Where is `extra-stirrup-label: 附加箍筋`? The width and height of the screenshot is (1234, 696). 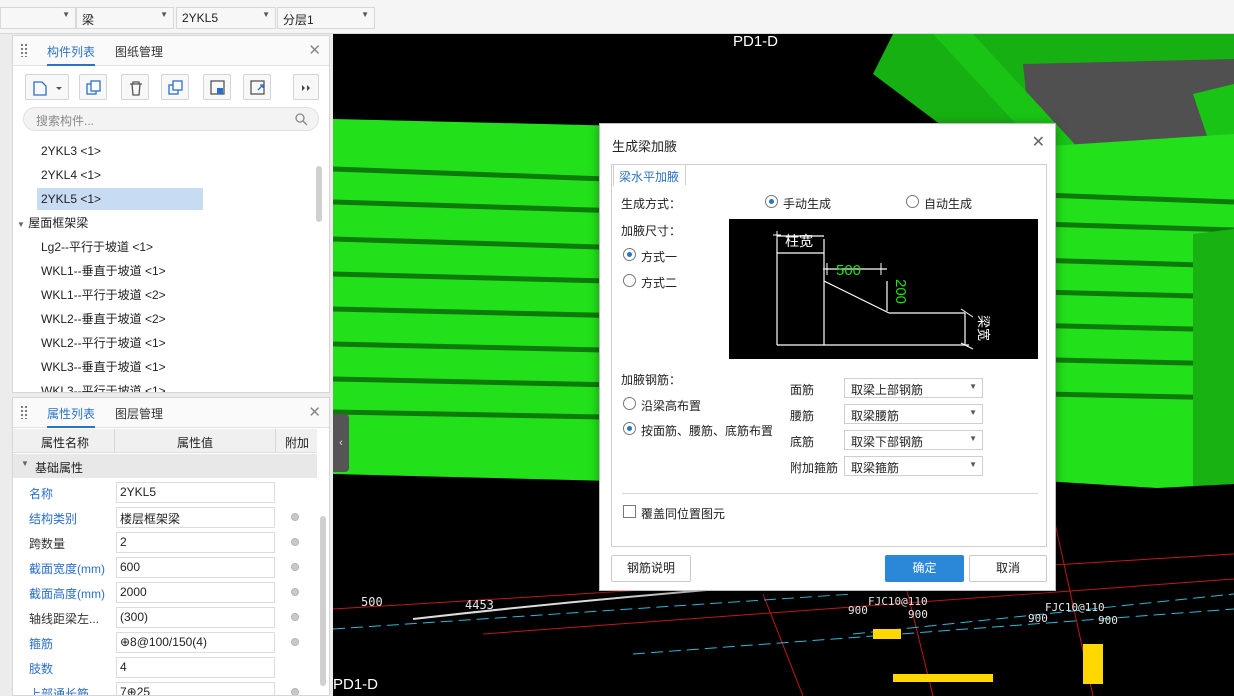 extra-stirrup-label: 附加箍筋 is located at coordinates (814, 468).